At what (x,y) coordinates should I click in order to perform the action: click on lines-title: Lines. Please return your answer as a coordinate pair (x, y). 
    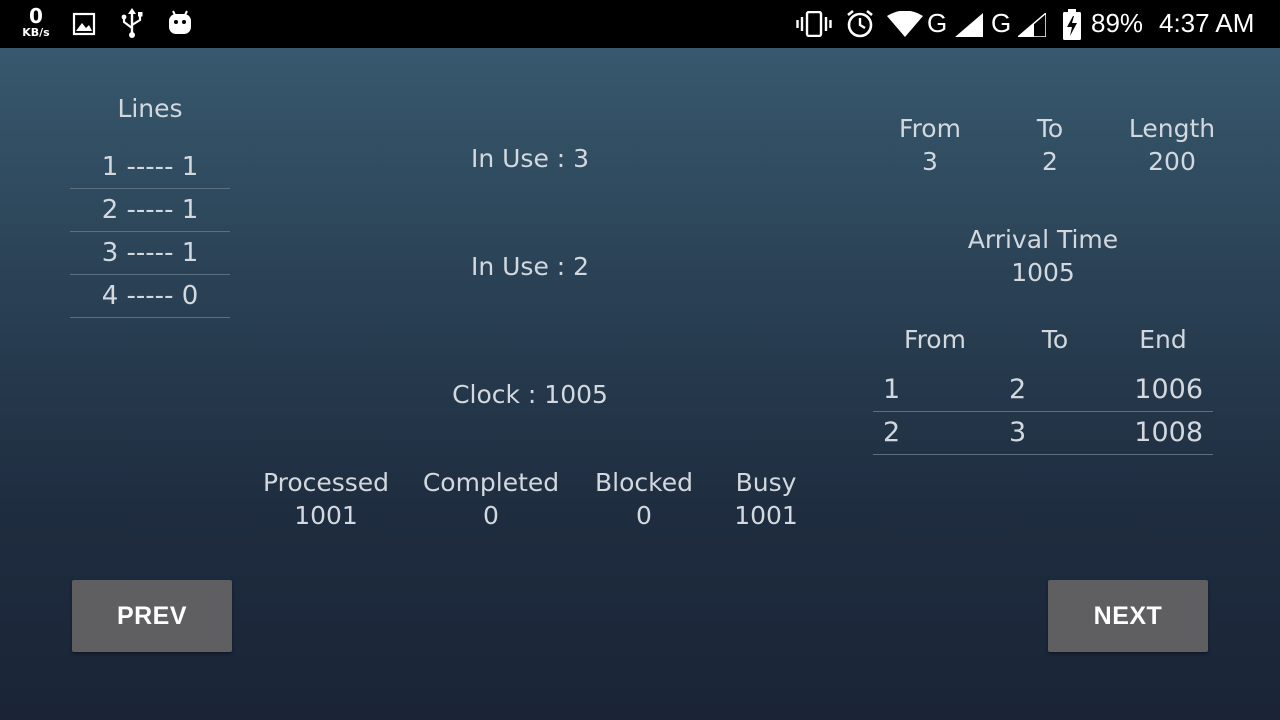
    Looking at the image, I should click on (150, 108).